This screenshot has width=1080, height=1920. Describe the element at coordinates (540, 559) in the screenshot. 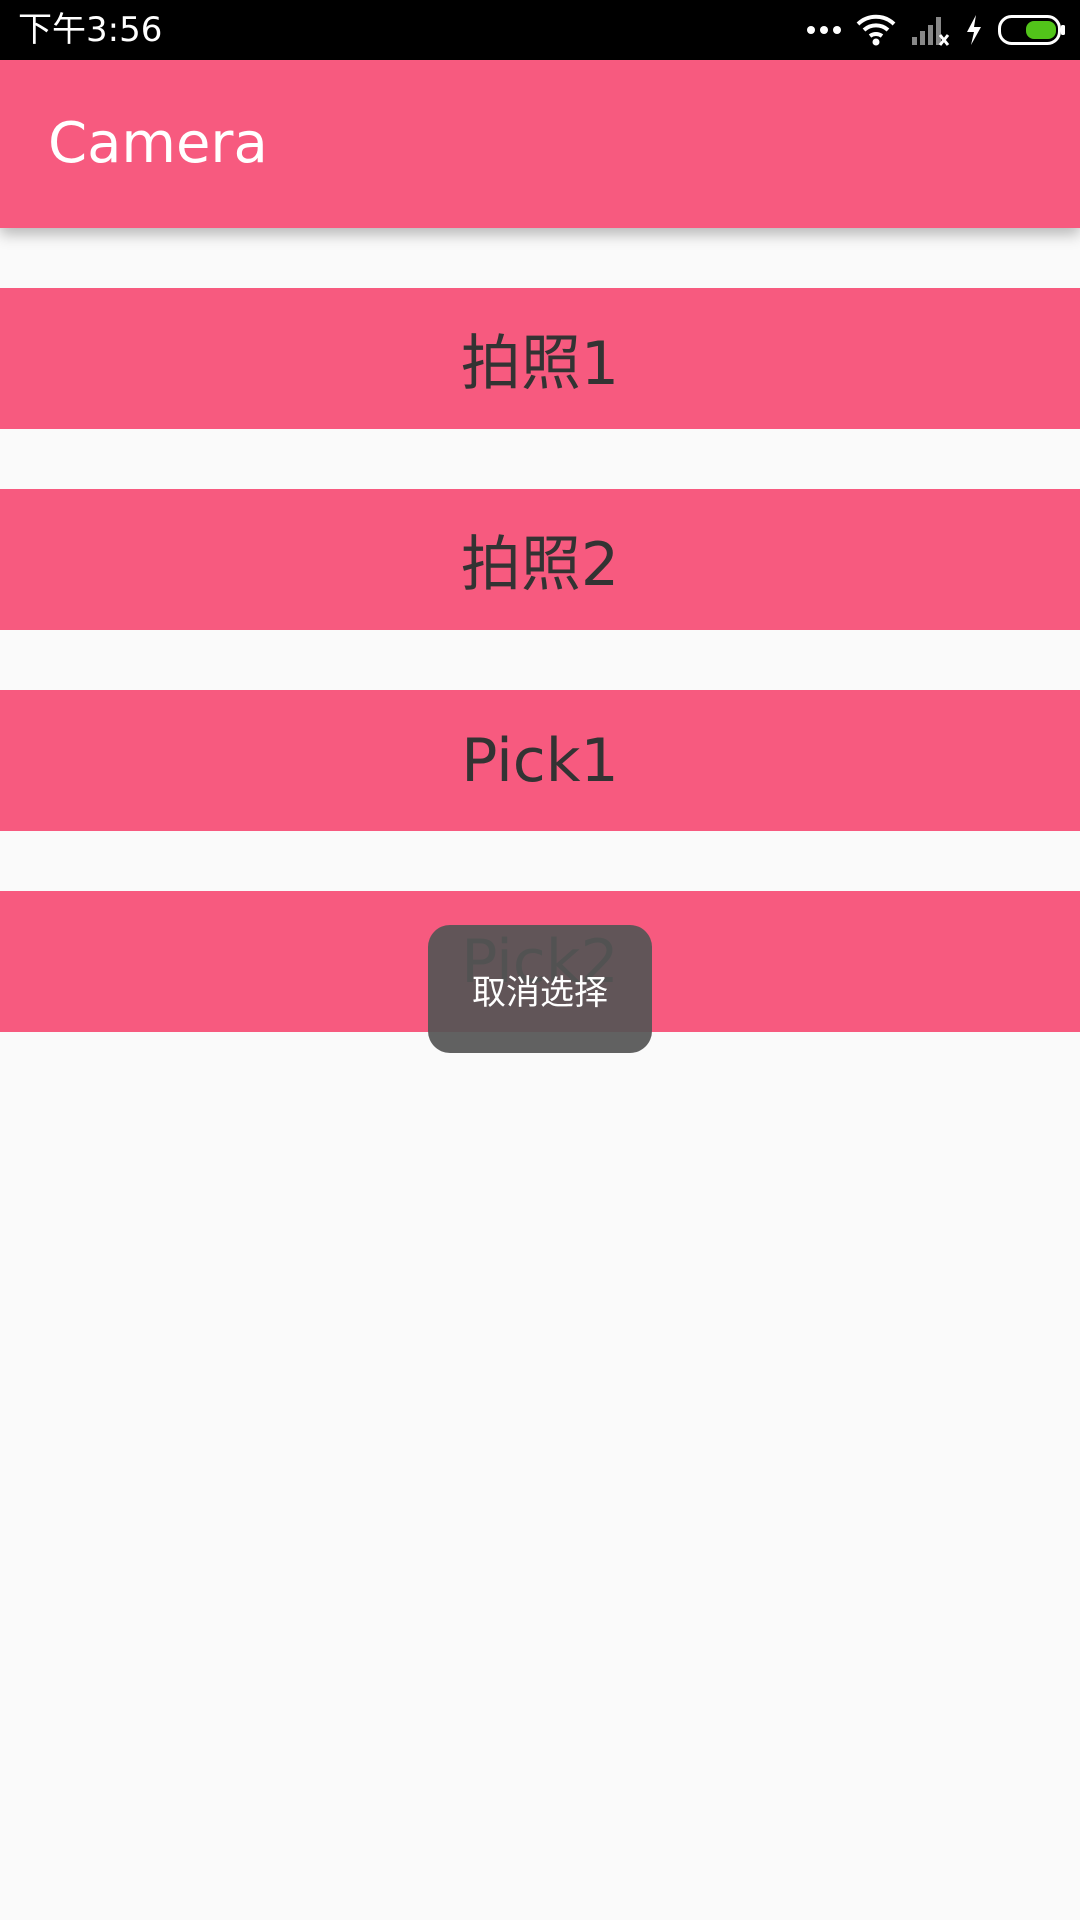

I see `take-photo-2-button: 拍照2` at that location.